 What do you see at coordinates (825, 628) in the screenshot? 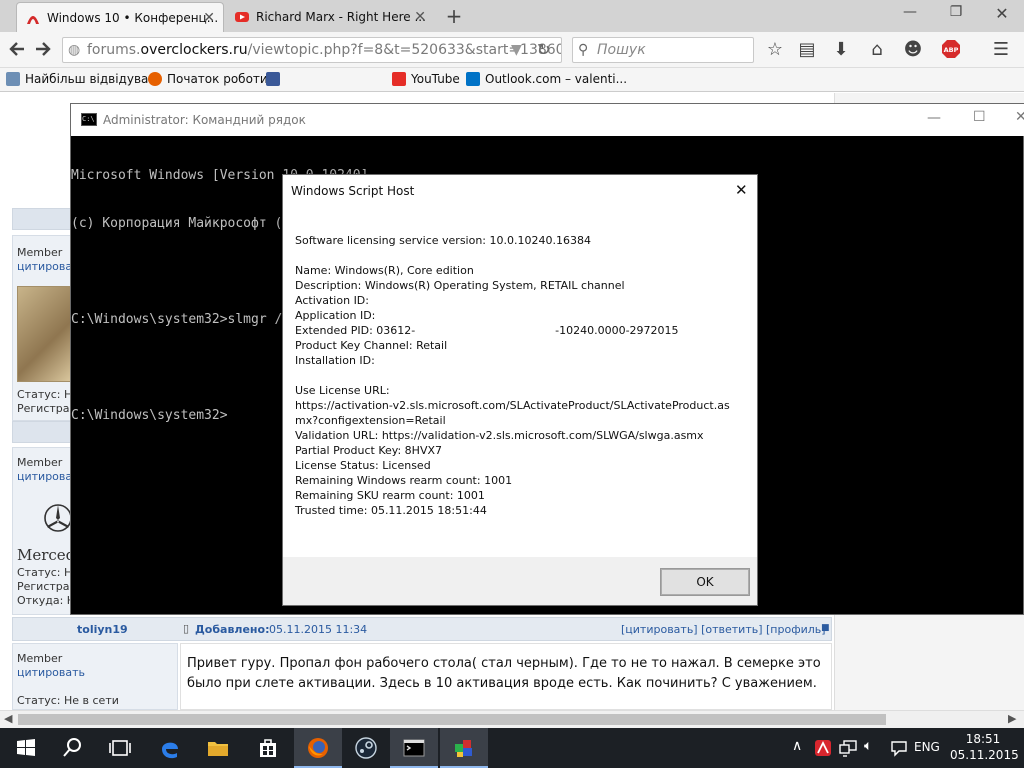
I see `post-anchor-icon: ■` at bounding box center [825, 628].